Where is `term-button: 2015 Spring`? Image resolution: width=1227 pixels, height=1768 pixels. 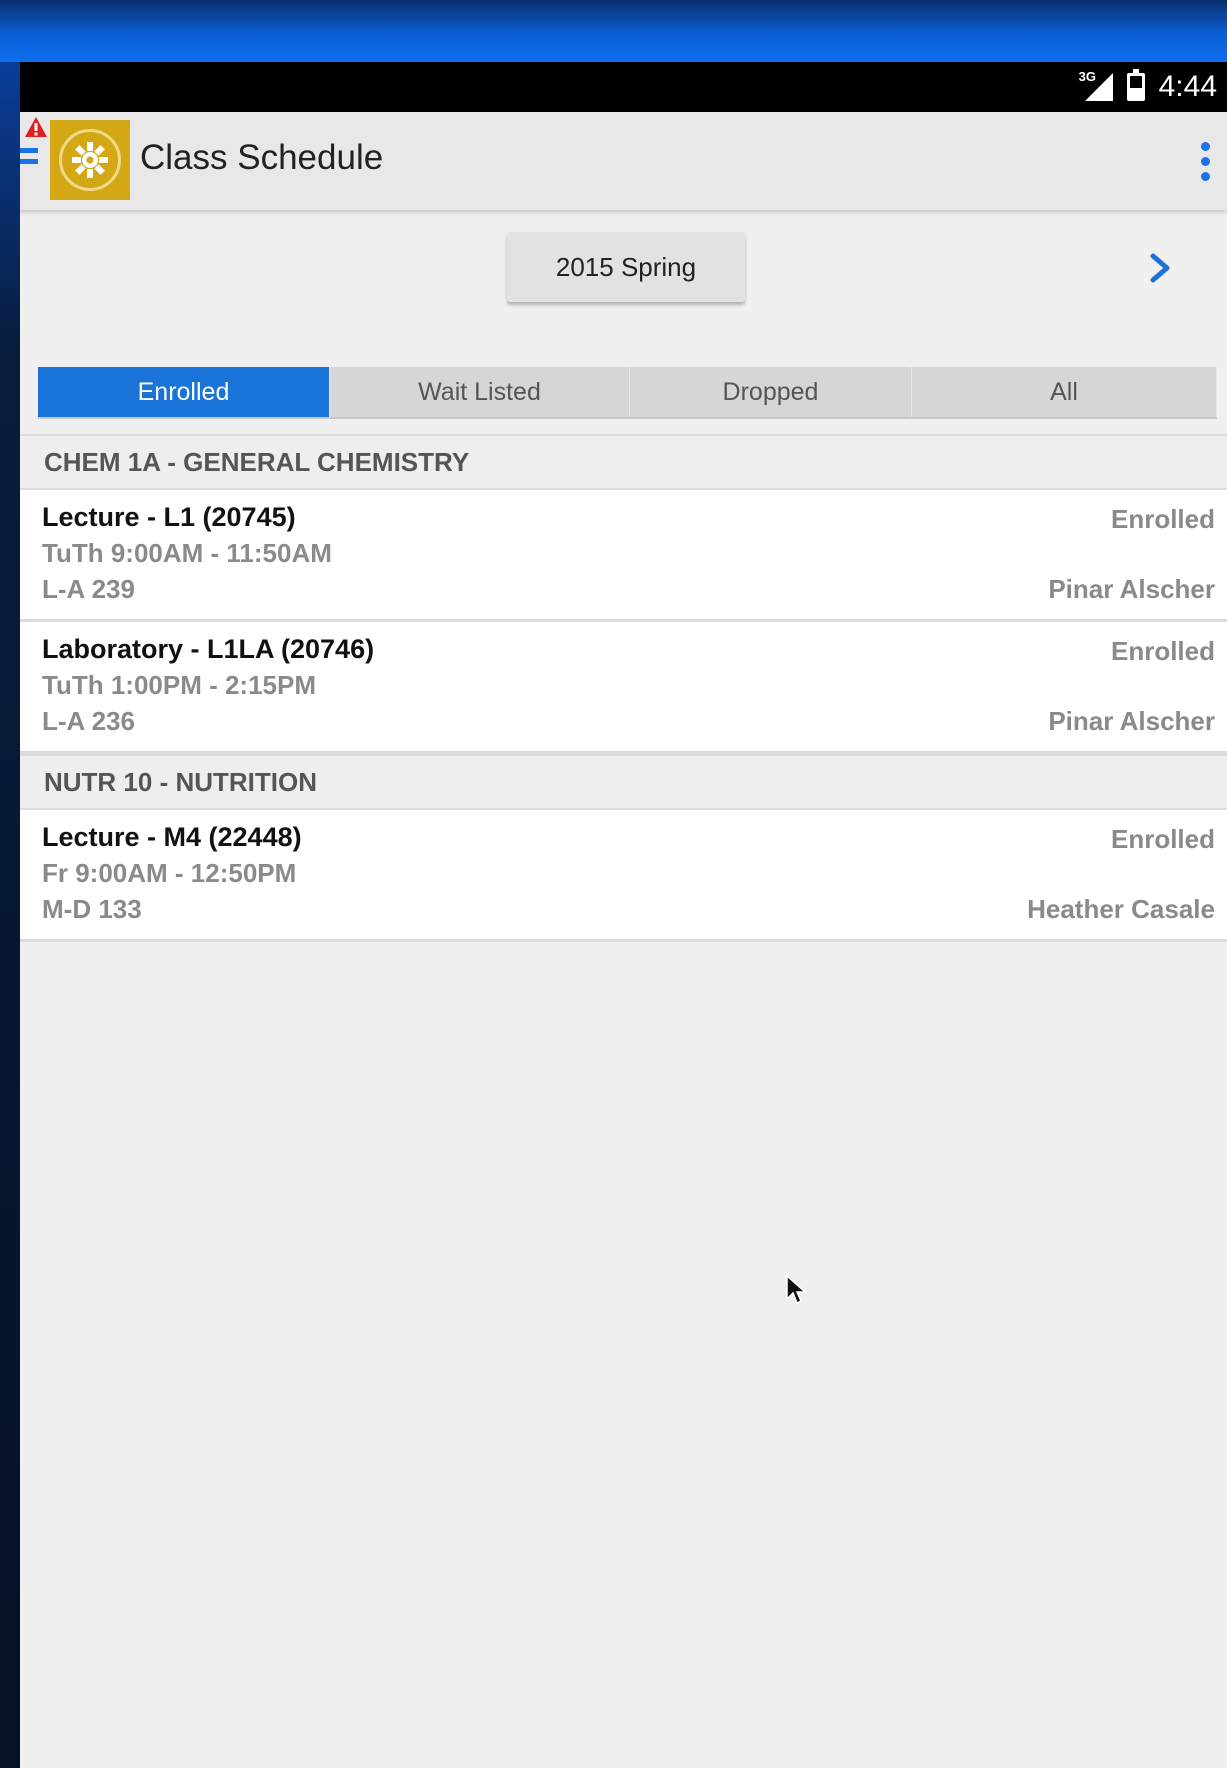 term-button: 2015 Spring is located at coordinates (626, 267).